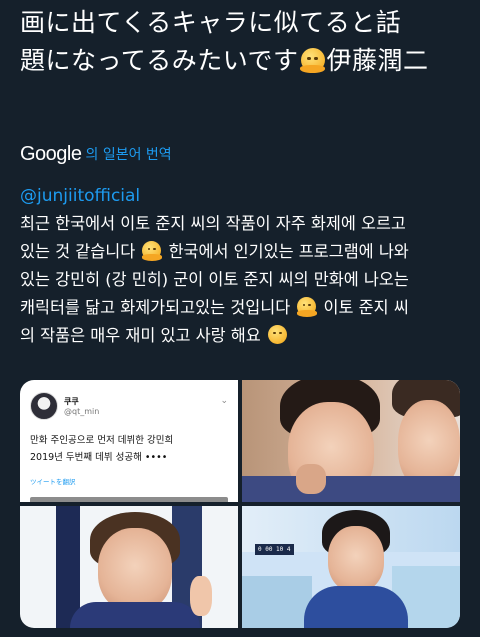 The image size is (480, 637). Describe the element at coordinates (44, 406) in the screenshot. I see `avatar` at that location.